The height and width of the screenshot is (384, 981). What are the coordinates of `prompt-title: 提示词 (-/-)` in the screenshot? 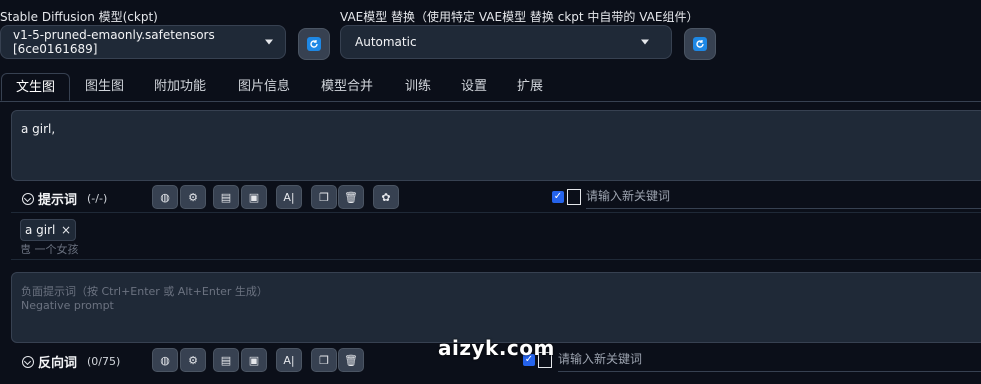 It's located at (64, 198).